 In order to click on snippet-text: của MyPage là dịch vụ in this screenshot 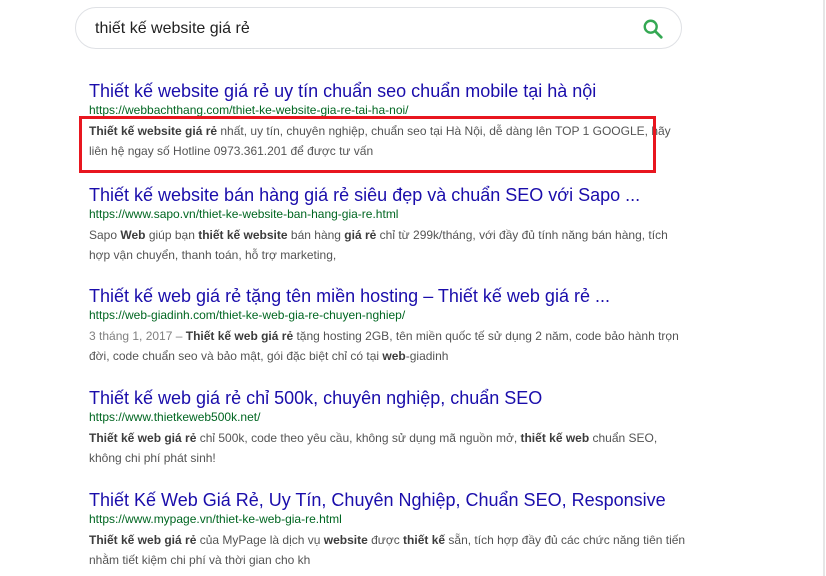, I will do `click(260, 540)`.